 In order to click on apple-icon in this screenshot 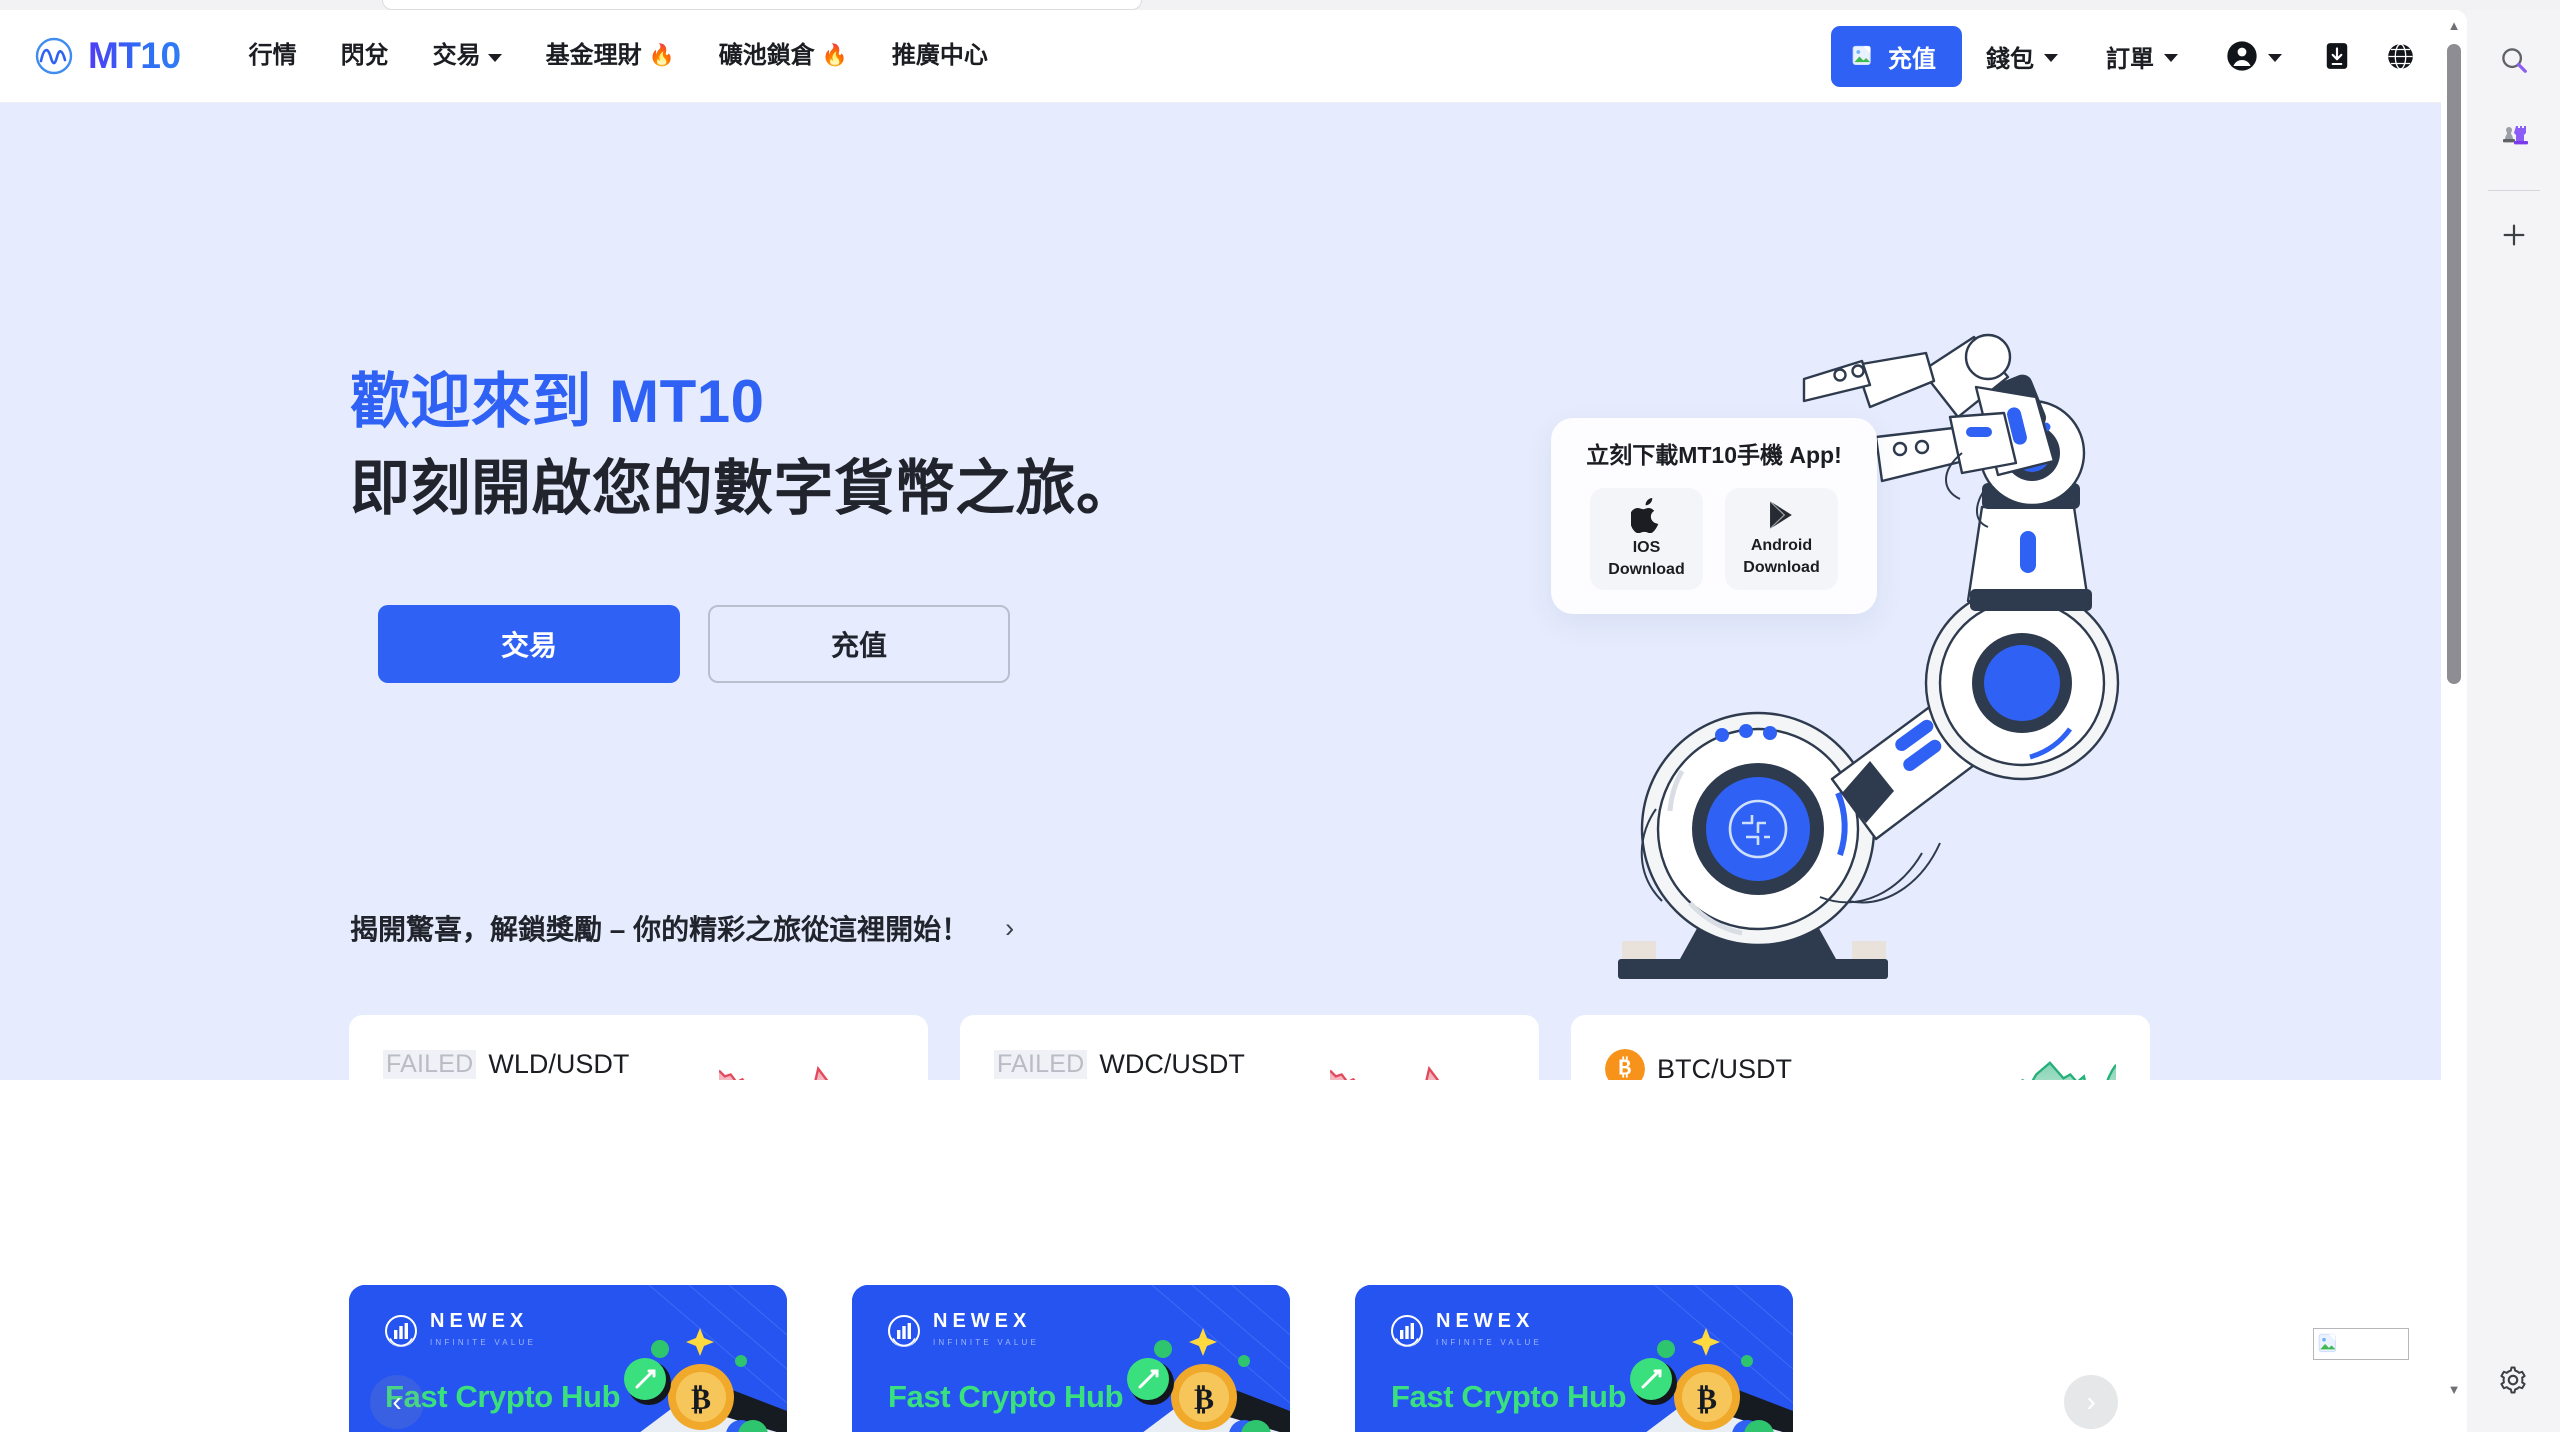, I will do `click(1645, 515)`.